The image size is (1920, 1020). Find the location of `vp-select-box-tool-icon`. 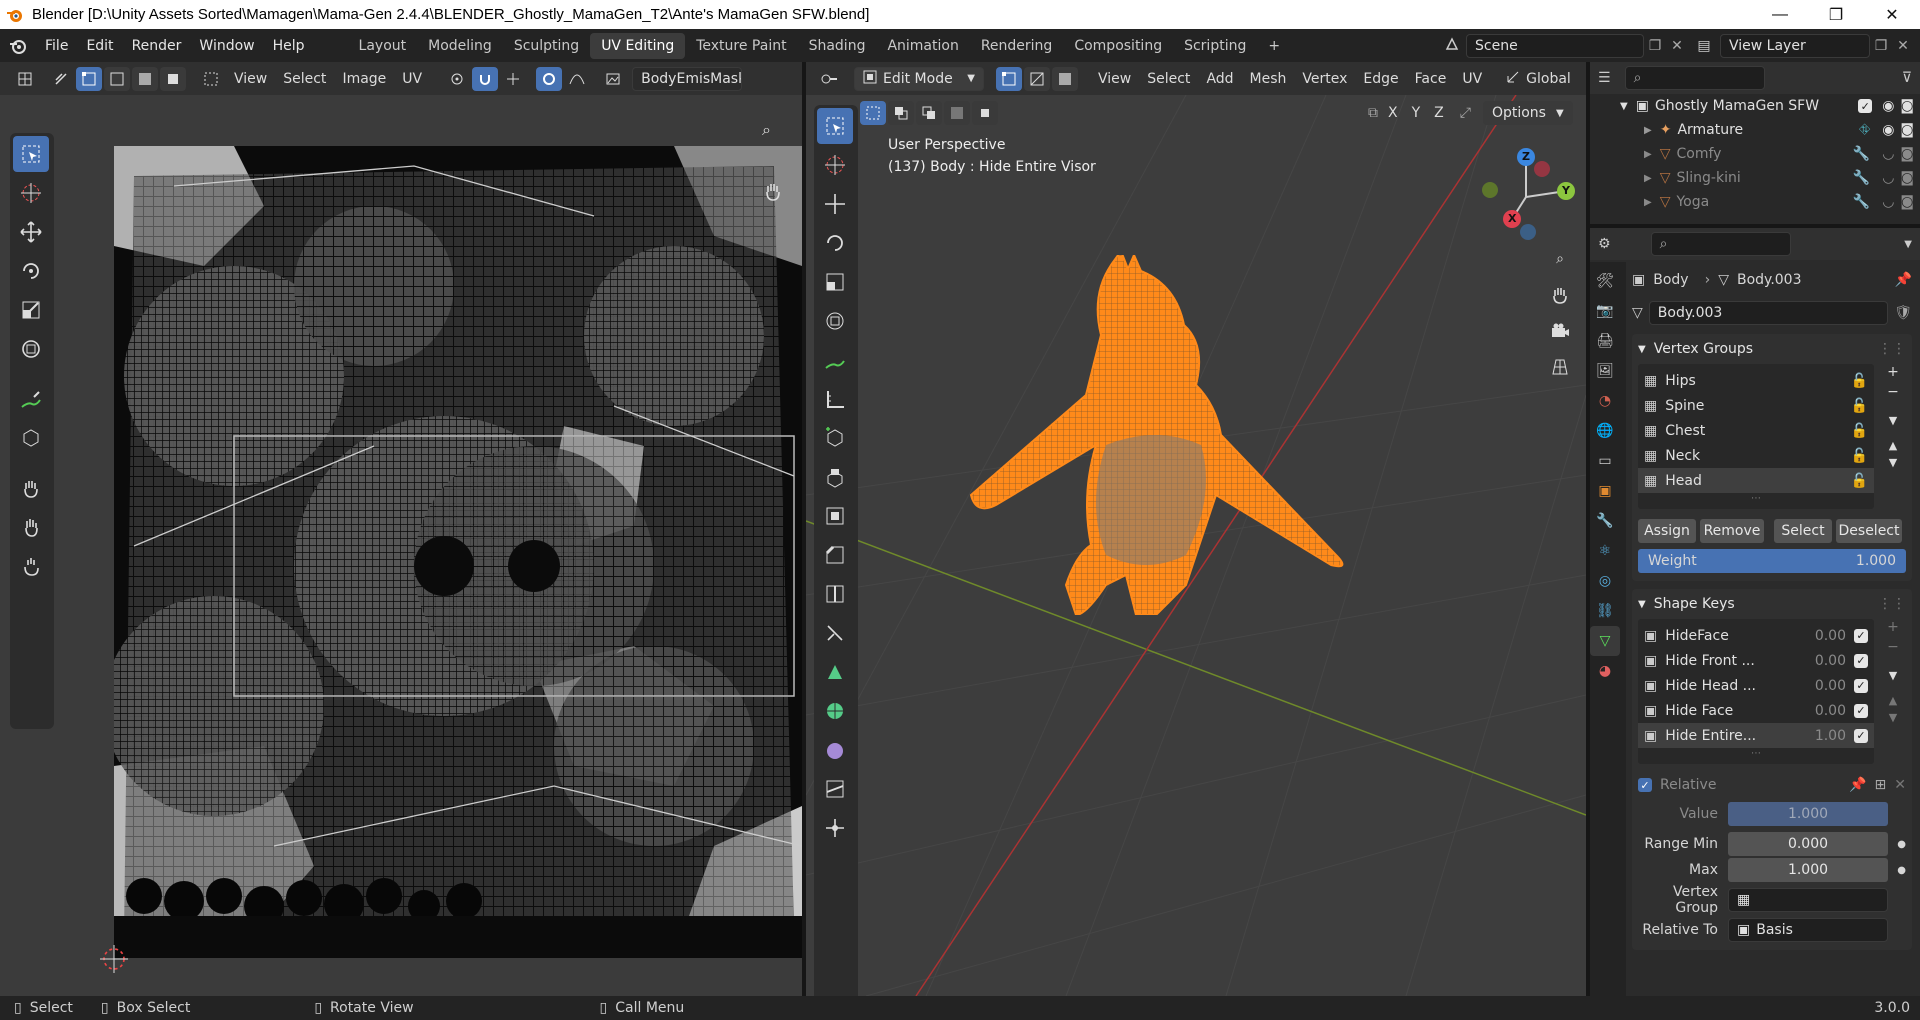

vp-select-box-tool-icon is located at coordinates (835, 126).